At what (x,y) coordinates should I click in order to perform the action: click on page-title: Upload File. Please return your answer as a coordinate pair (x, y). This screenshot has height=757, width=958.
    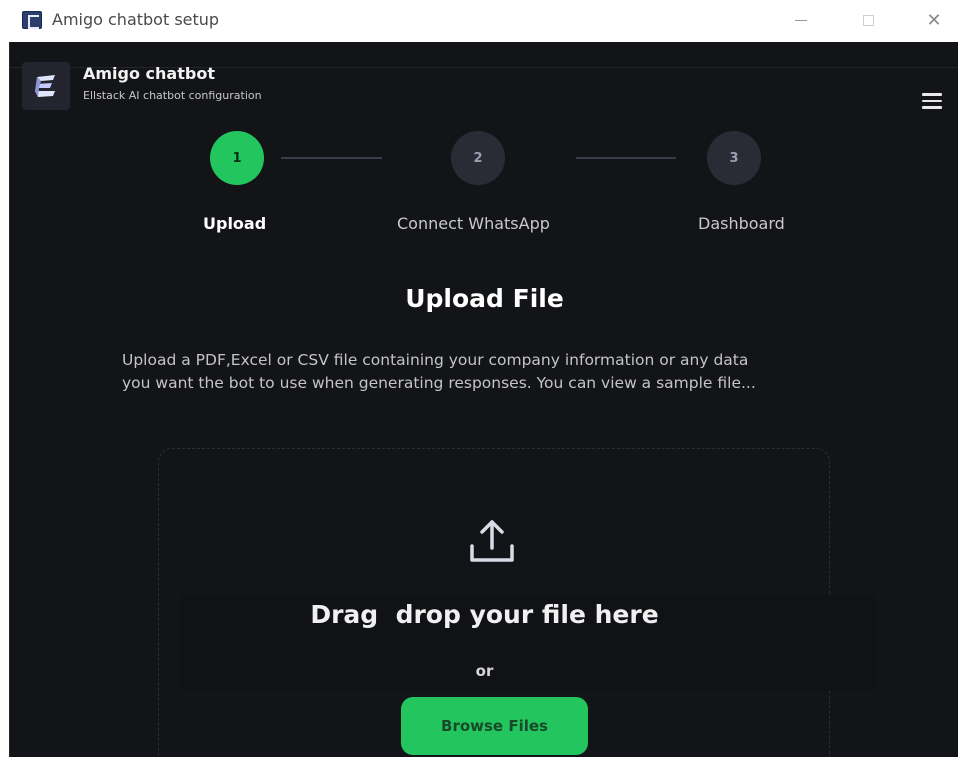
    Looking at the image, I should click on (484, 298).